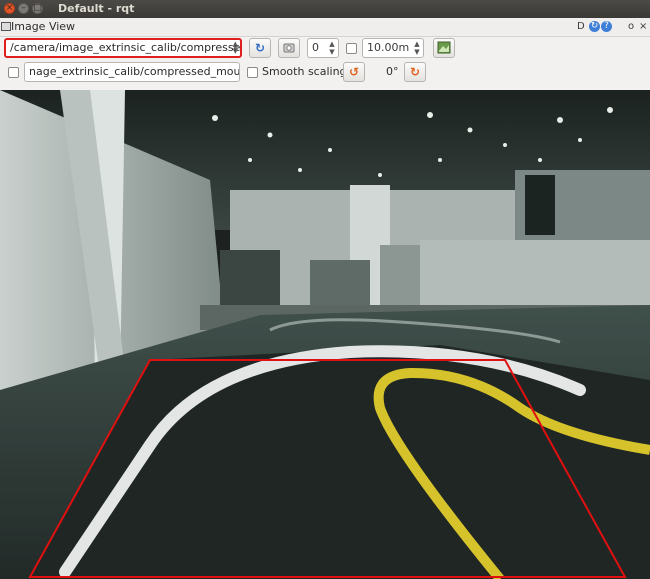 The width and height of the screenshot is (650, 579). I want to click on save-image-icon, so click(444, 48).